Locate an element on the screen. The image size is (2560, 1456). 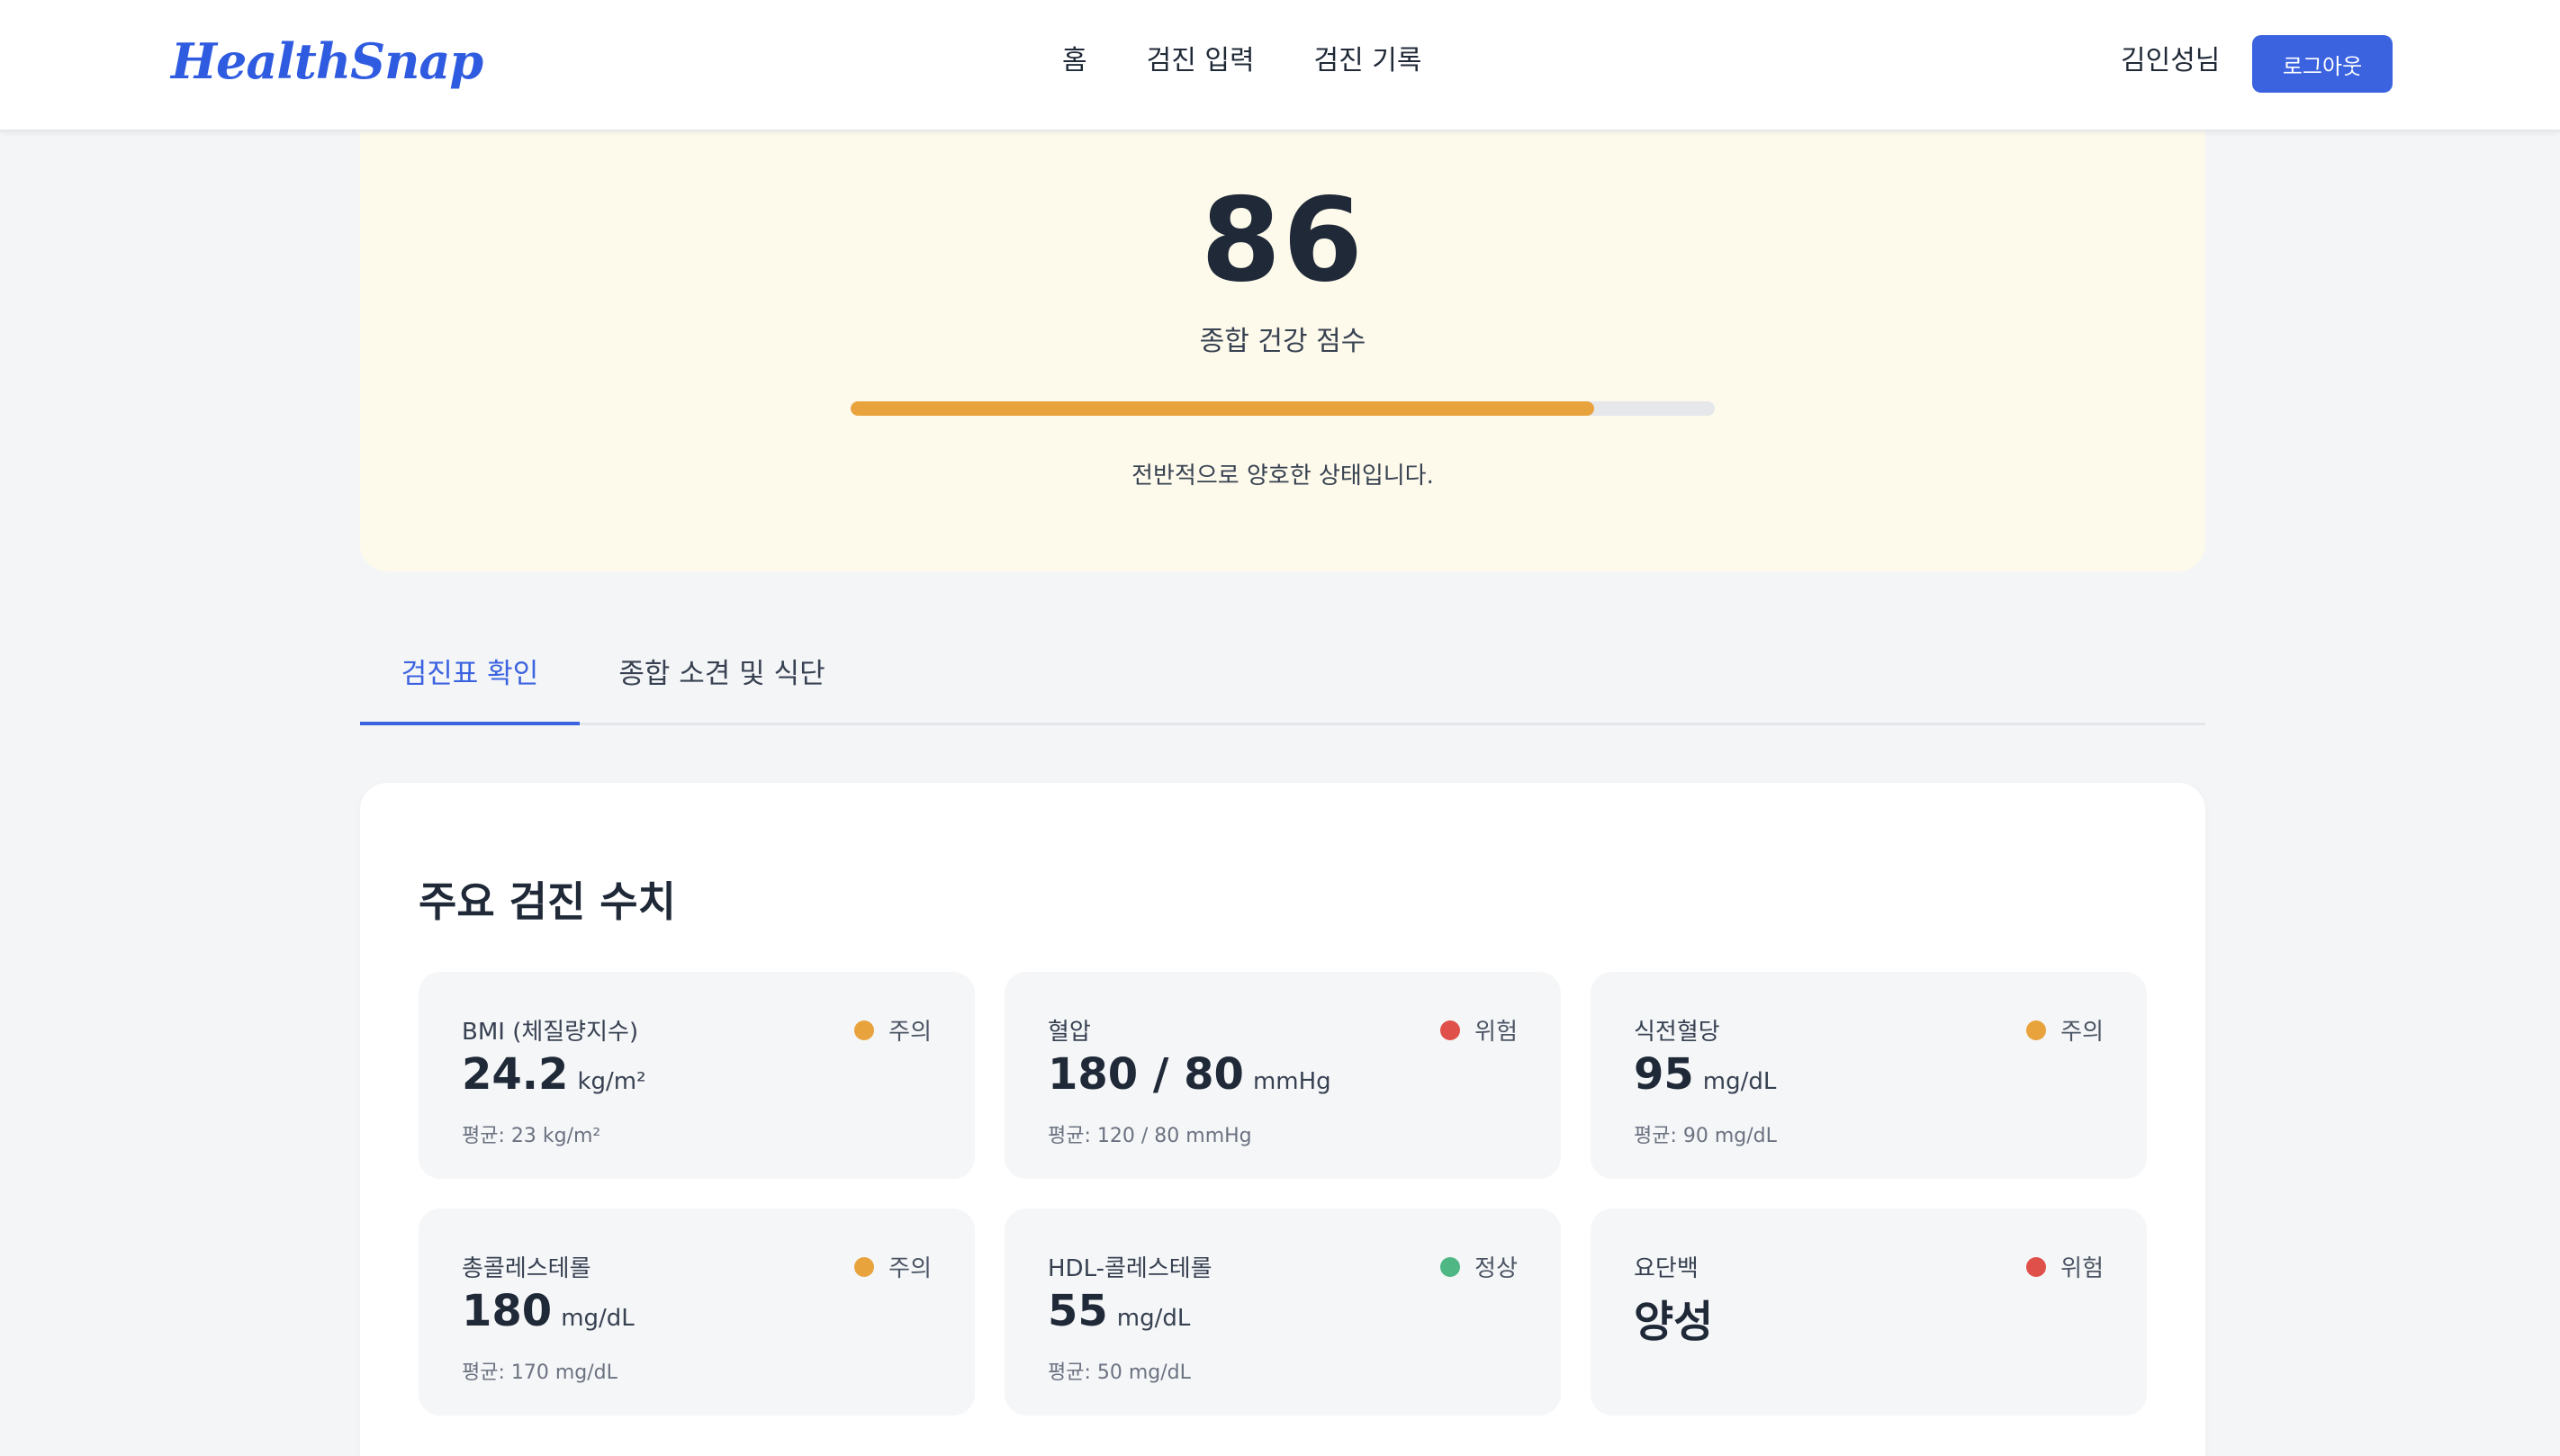
main-nav: 홈 검진 입력 검진 기록 is located at coordinates (1241, 61).